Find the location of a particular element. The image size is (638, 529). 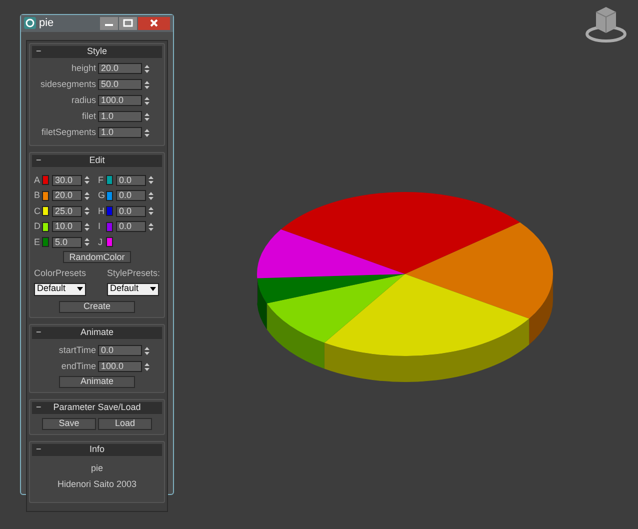

rollout-header: − Edit is located at coordinates (97, 160).